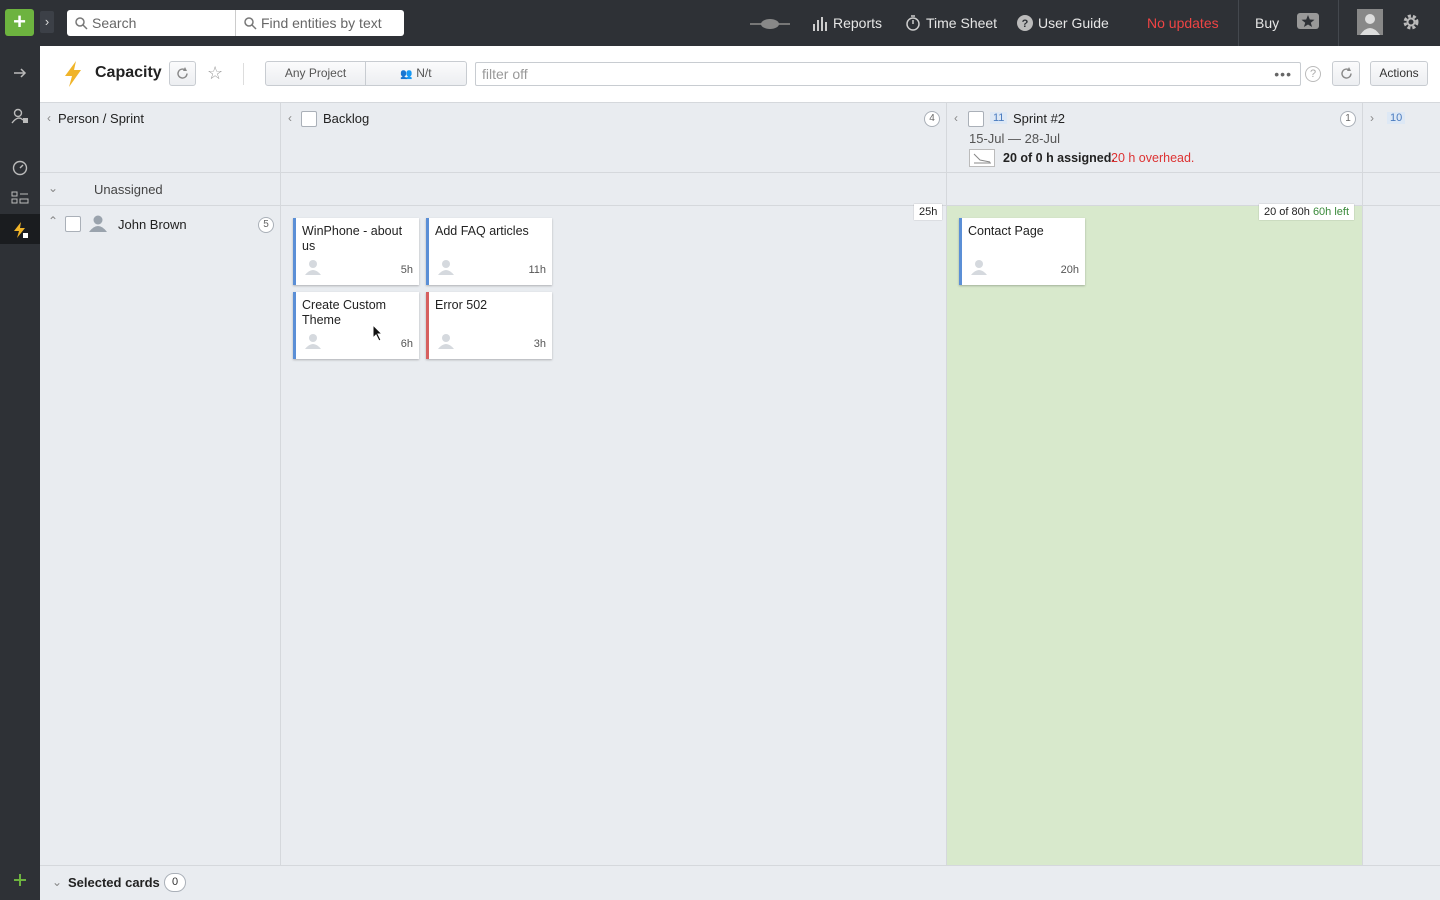 This screenshot has height=900, width=1440. I want to click on axis-header: ‹ Person / Sprint, so click(160, 138).